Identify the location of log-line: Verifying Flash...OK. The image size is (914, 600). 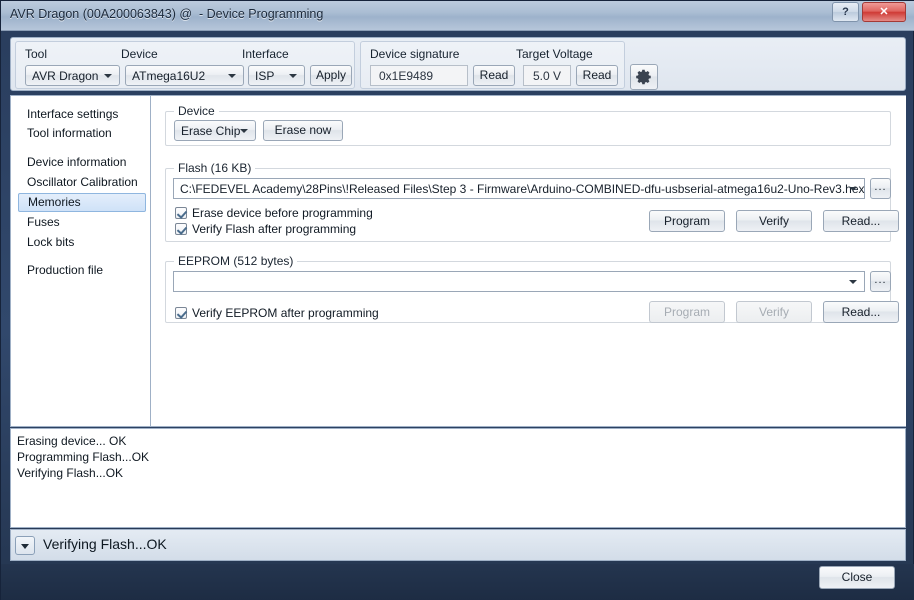
(70, 473).